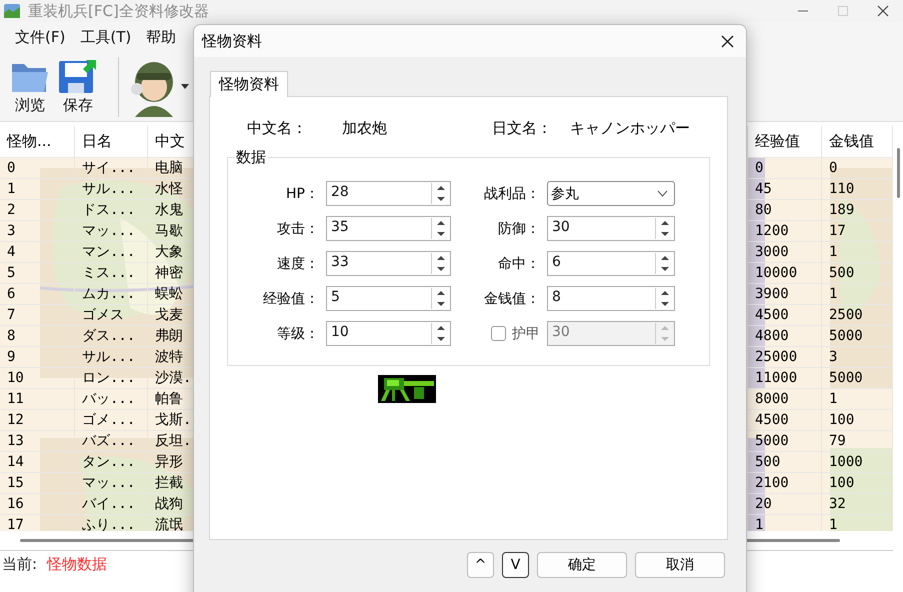  I want to click on toolbar-button: 保存, so click(78, 86).